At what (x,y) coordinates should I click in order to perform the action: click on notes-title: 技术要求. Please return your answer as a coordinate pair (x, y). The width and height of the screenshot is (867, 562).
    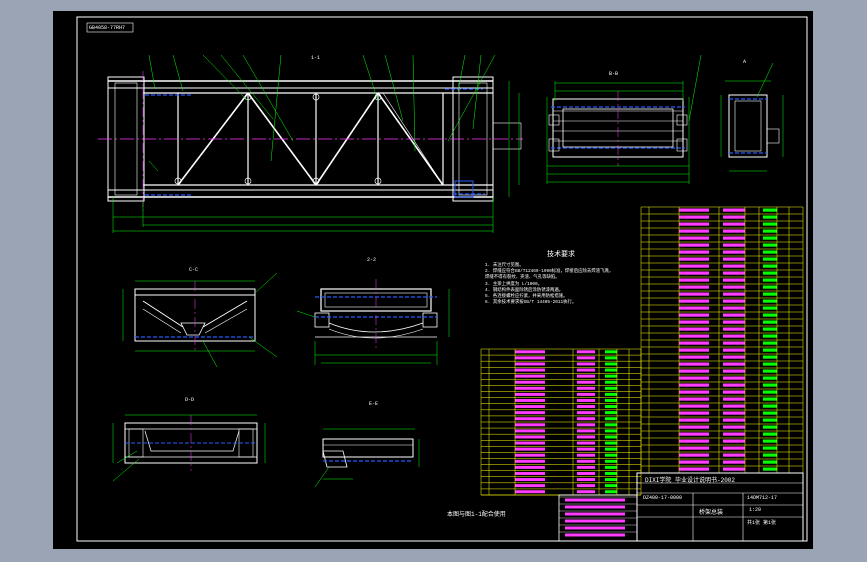
    Looking at the image, I should click on (561, 255).